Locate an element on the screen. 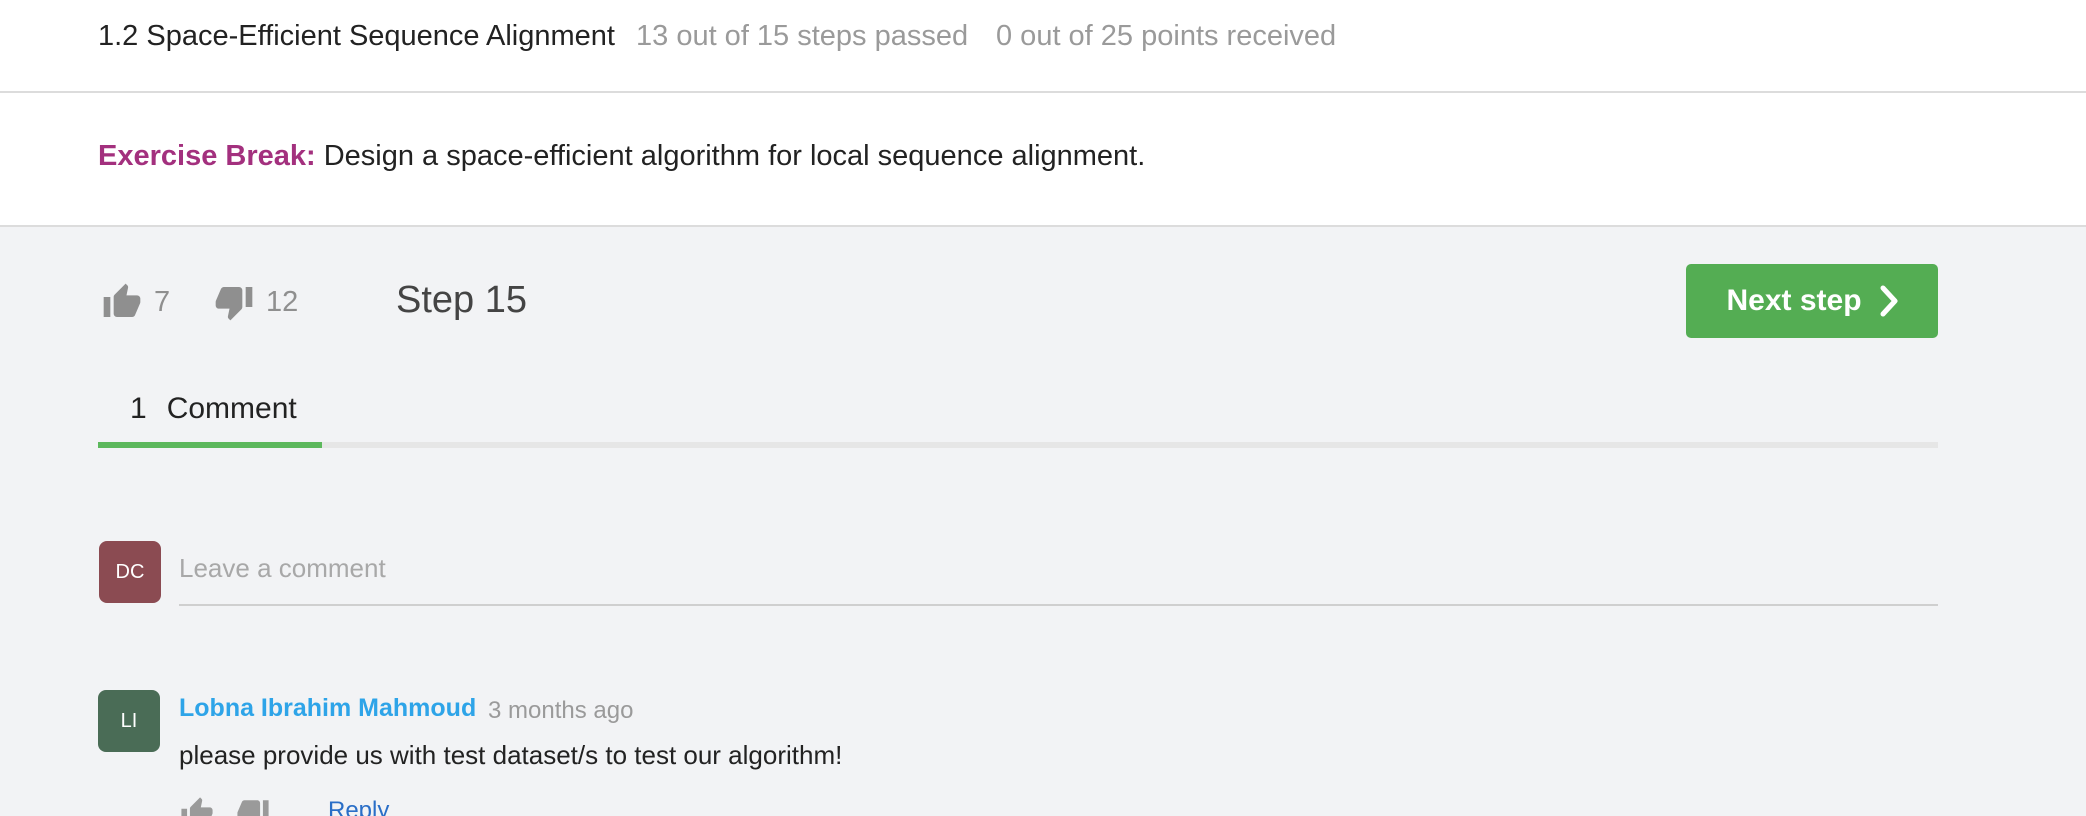 The image size is (2086, 816). comment-like-button is located at coordinates (197, 806).